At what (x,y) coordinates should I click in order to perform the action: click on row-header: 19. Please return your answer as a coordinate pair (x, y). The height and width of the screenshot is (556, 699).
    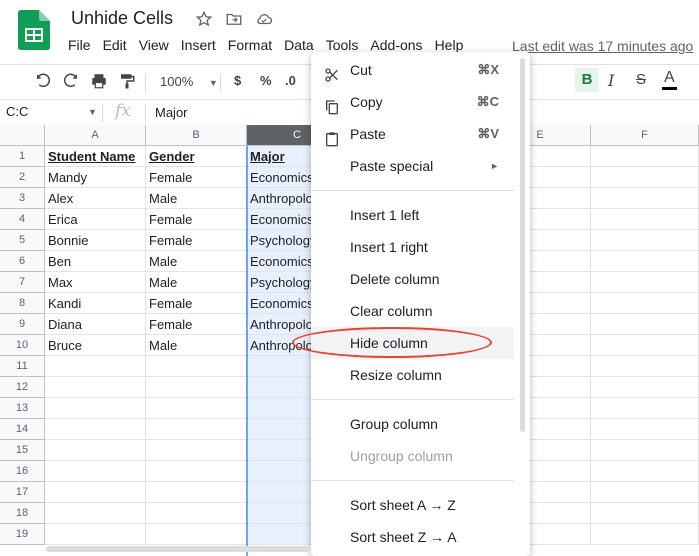
    Looking at the image, I should click on (22, 534).